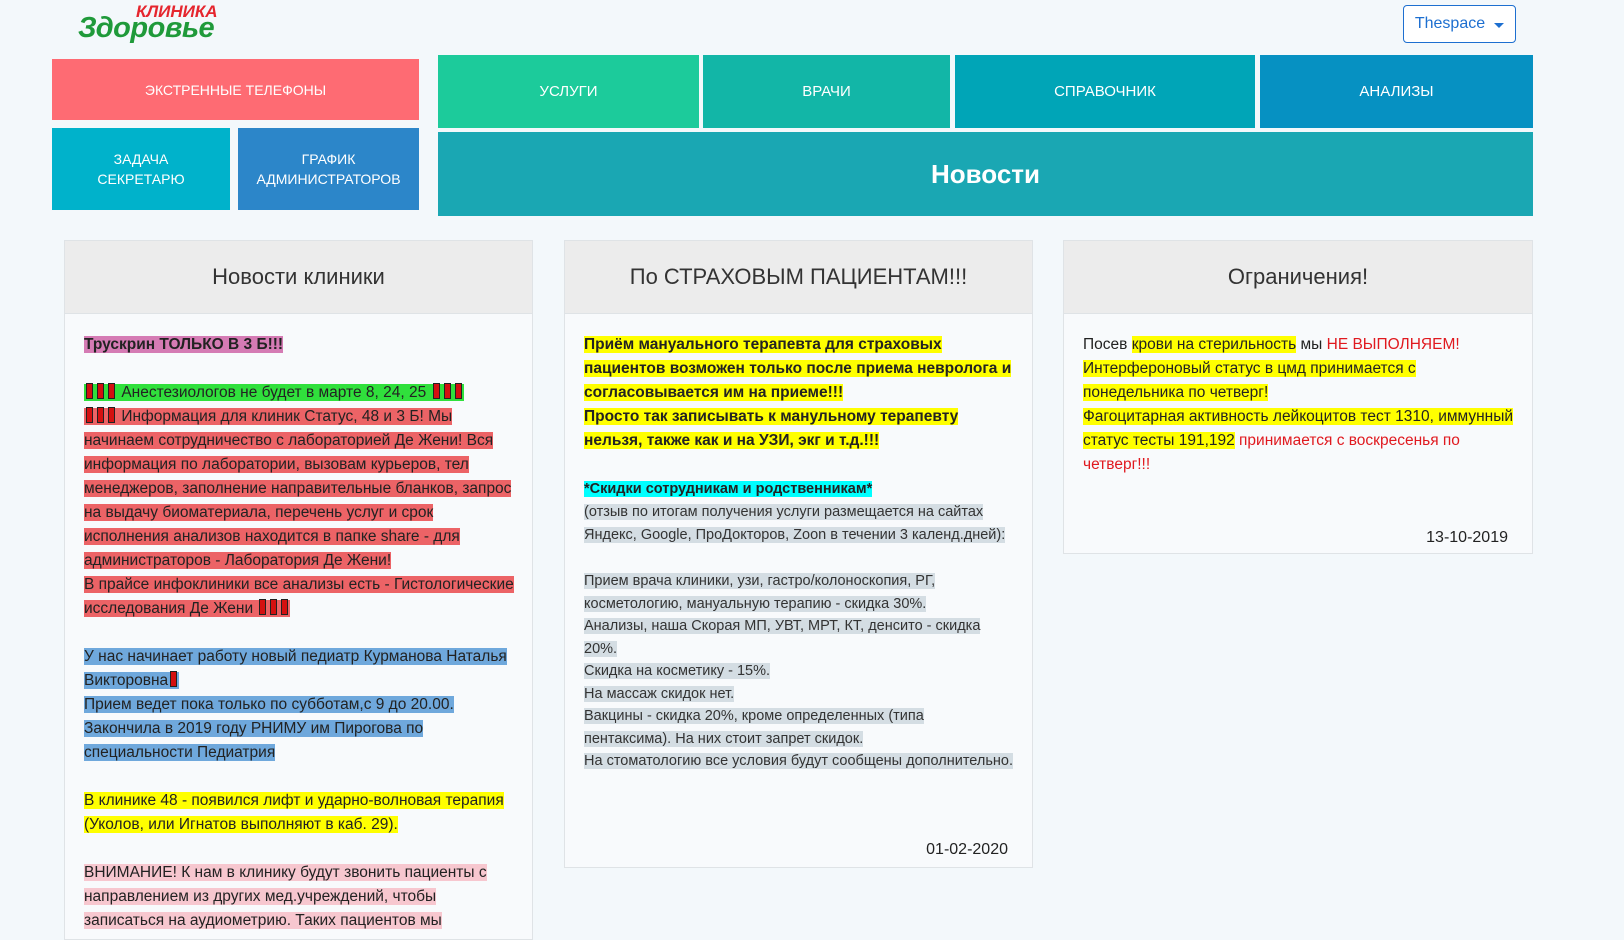 This screenshot has width=1624, height=940. I want to click on reference-tile: СПРАВОЧНИК, so click(1105, 91).